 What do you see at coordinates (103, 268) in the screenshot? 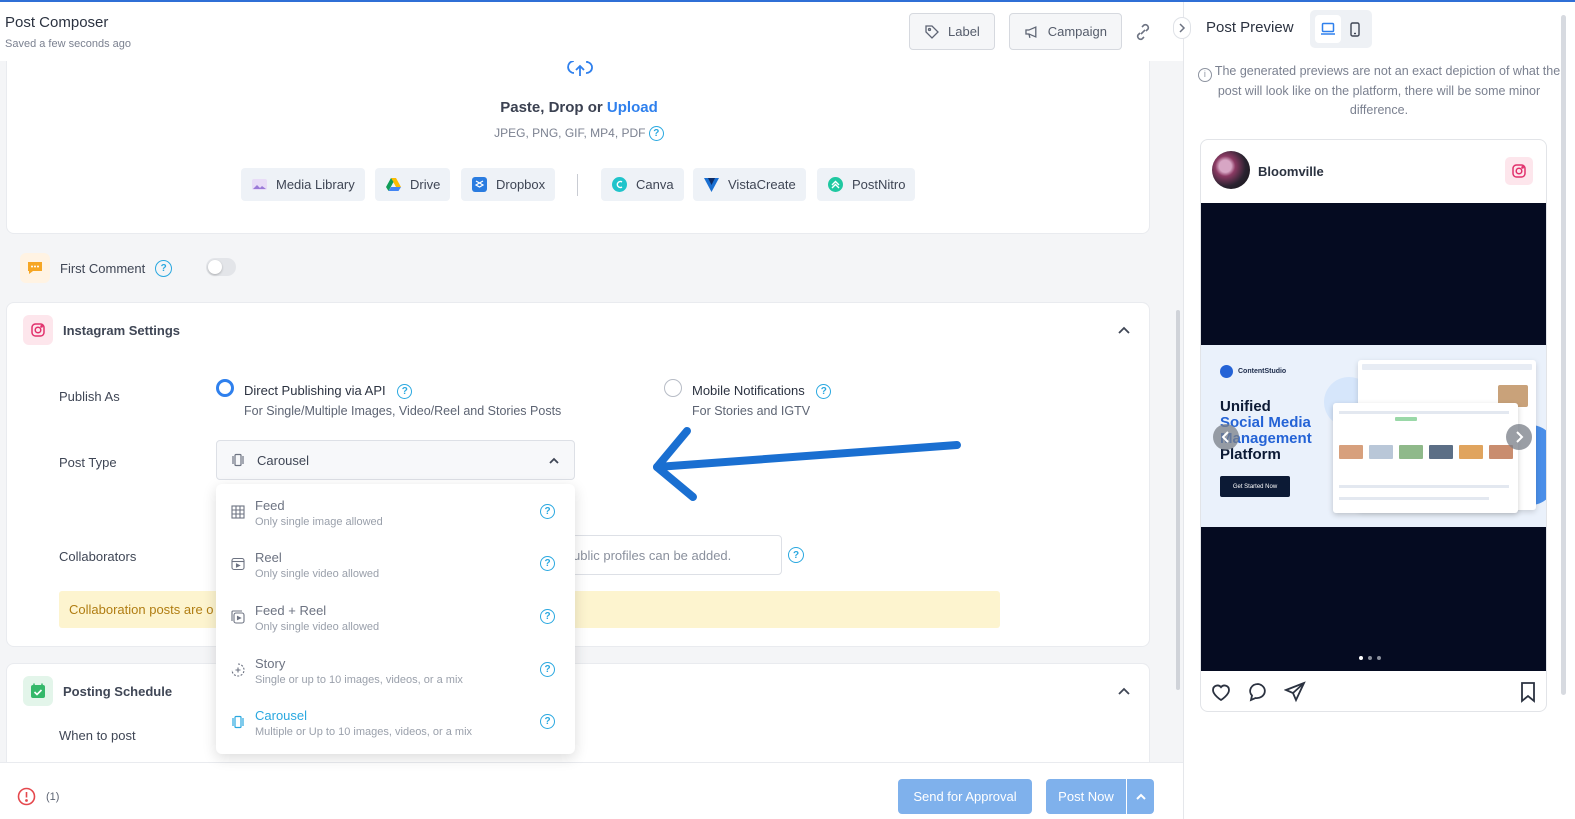
I see `first-comment-label: First Comment` at bounding box center [103, 268].